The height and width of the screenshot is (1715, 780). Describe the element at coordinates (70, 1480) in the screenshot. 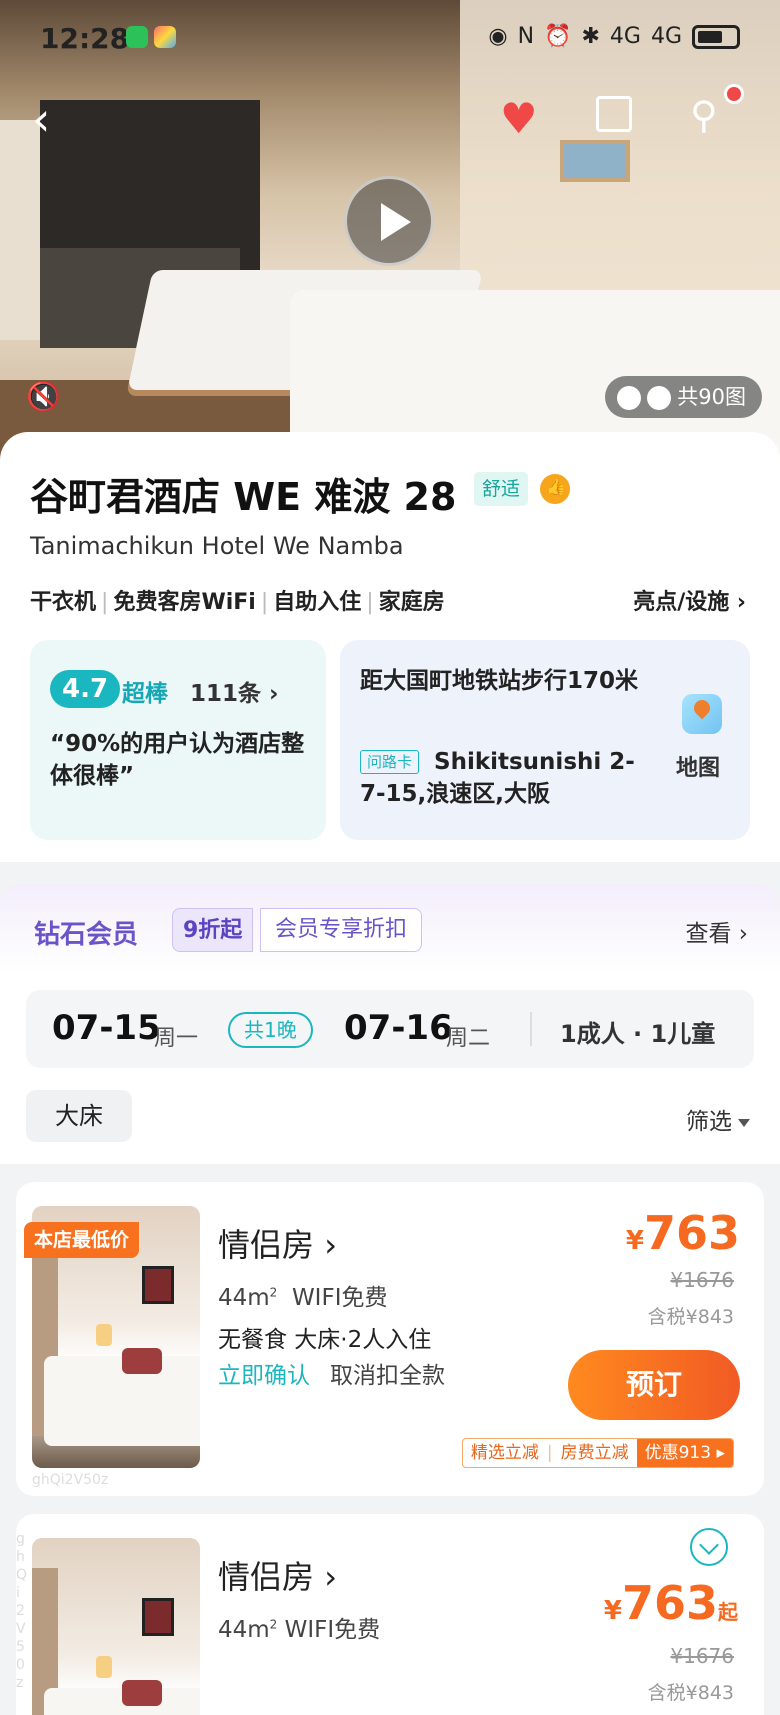

I see `watermark: ghQi2V50z` at that location.